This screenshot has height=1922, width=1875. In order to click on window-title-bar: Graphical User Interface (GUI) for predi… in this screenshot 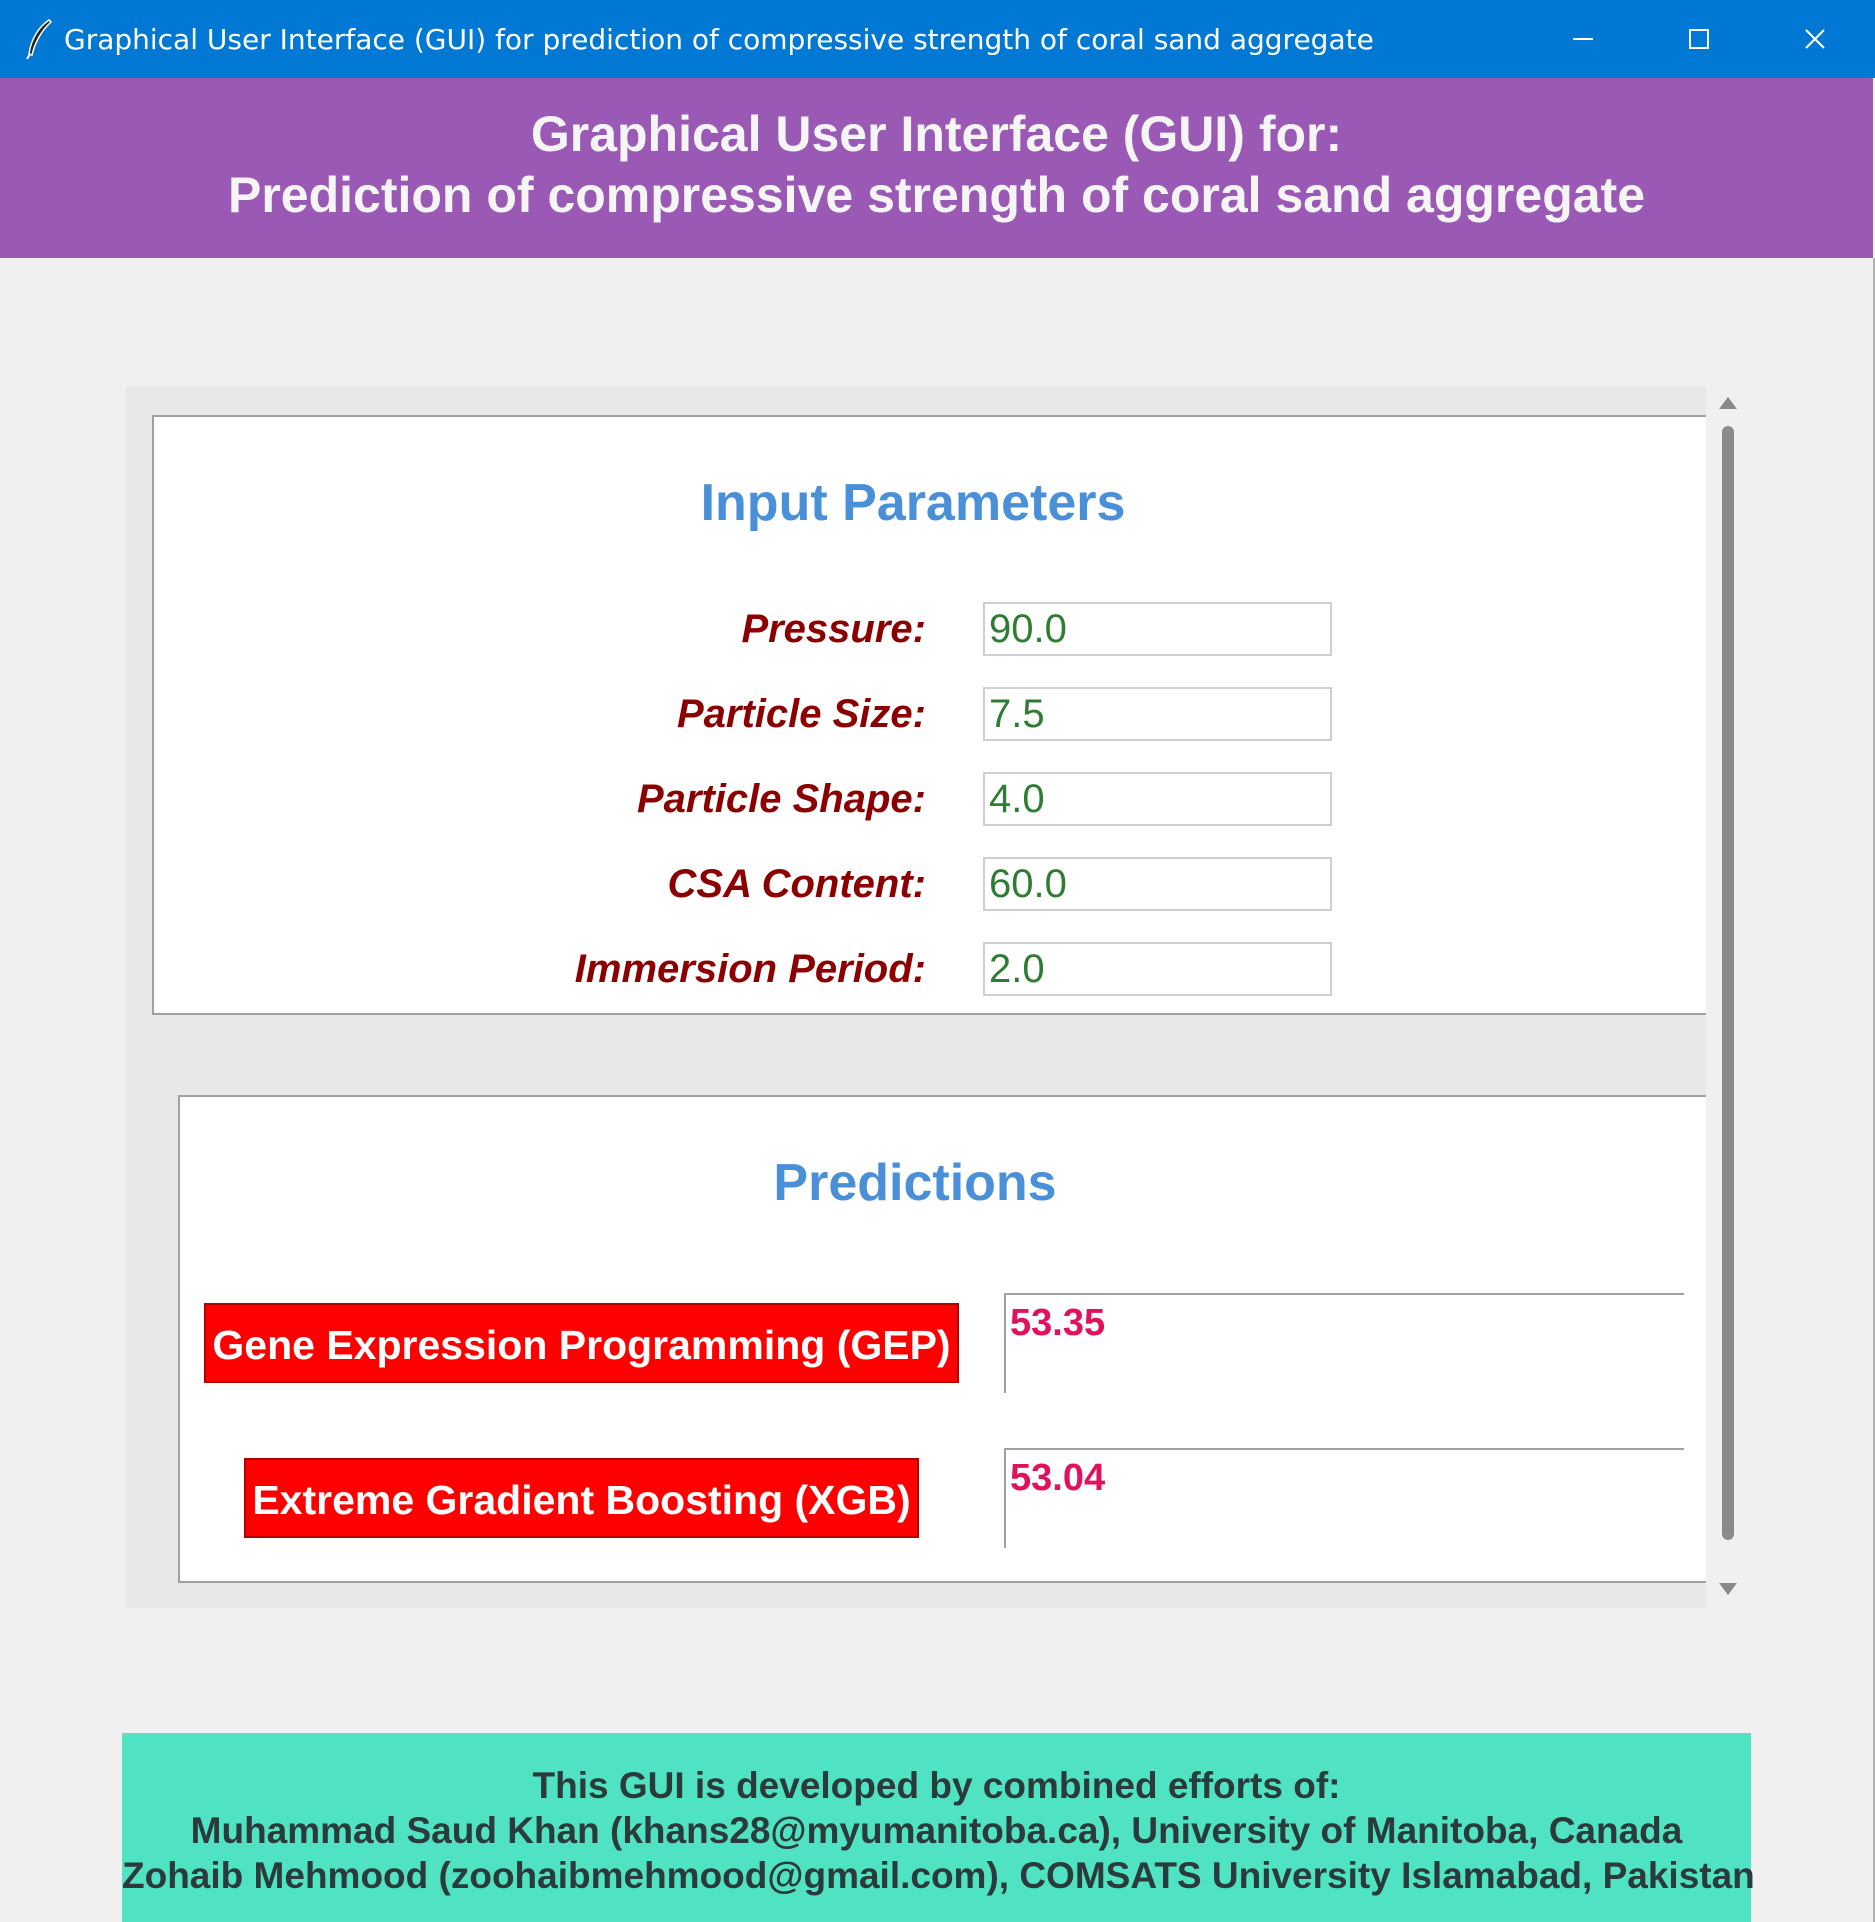, I will do `click(937, 39)`.